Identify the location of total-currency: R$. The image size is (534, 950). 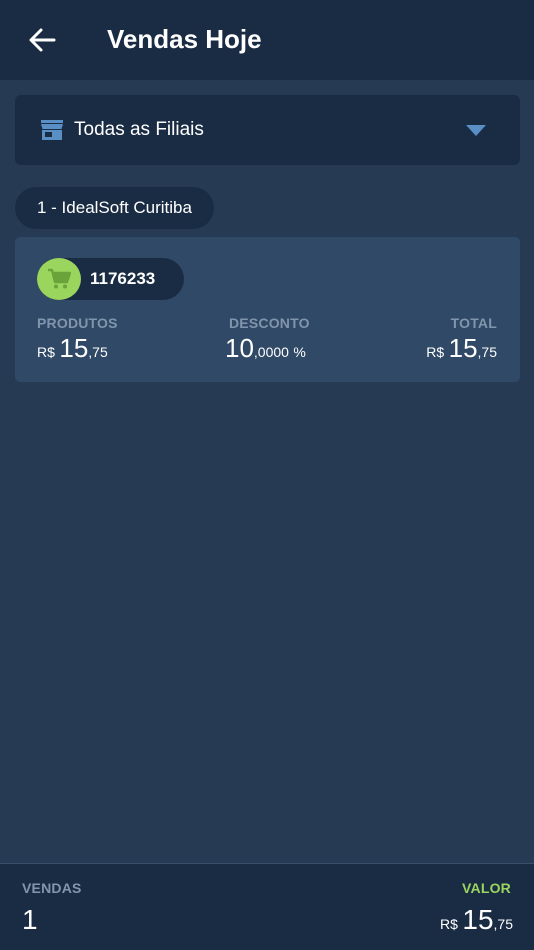
(435, 352).